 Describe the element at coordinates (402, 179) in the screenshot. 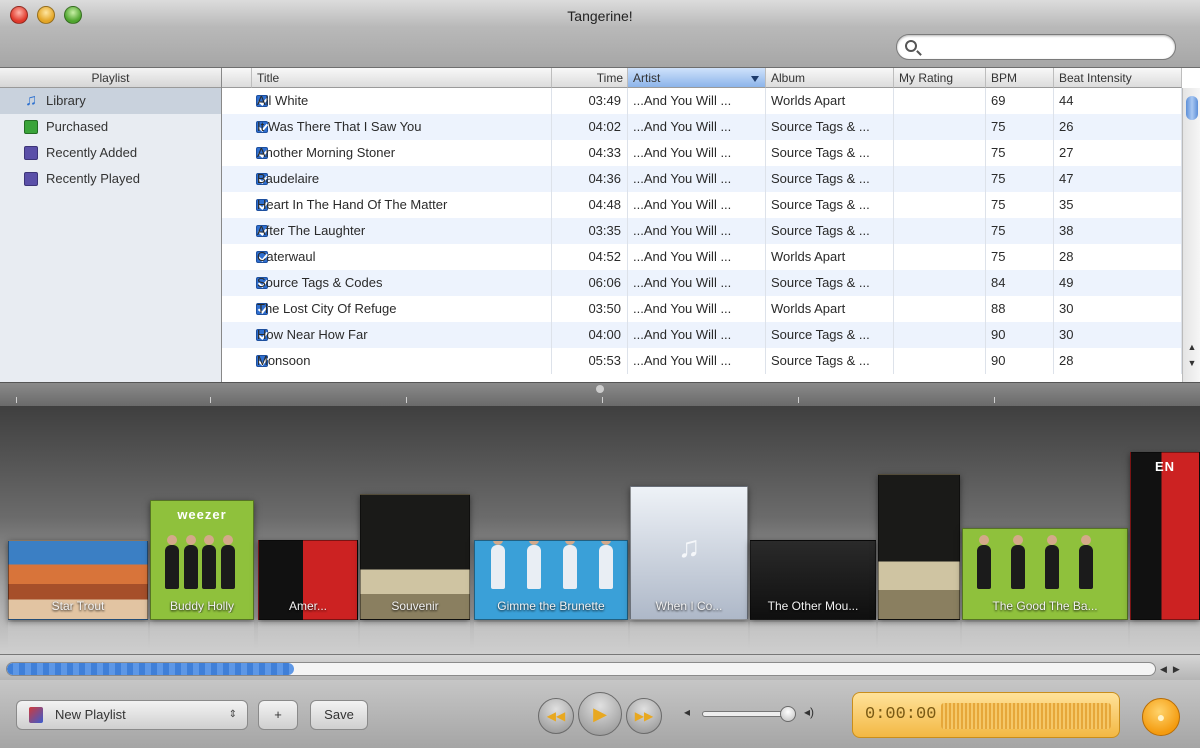

I see `cell-title: Baudelaire` at that location.